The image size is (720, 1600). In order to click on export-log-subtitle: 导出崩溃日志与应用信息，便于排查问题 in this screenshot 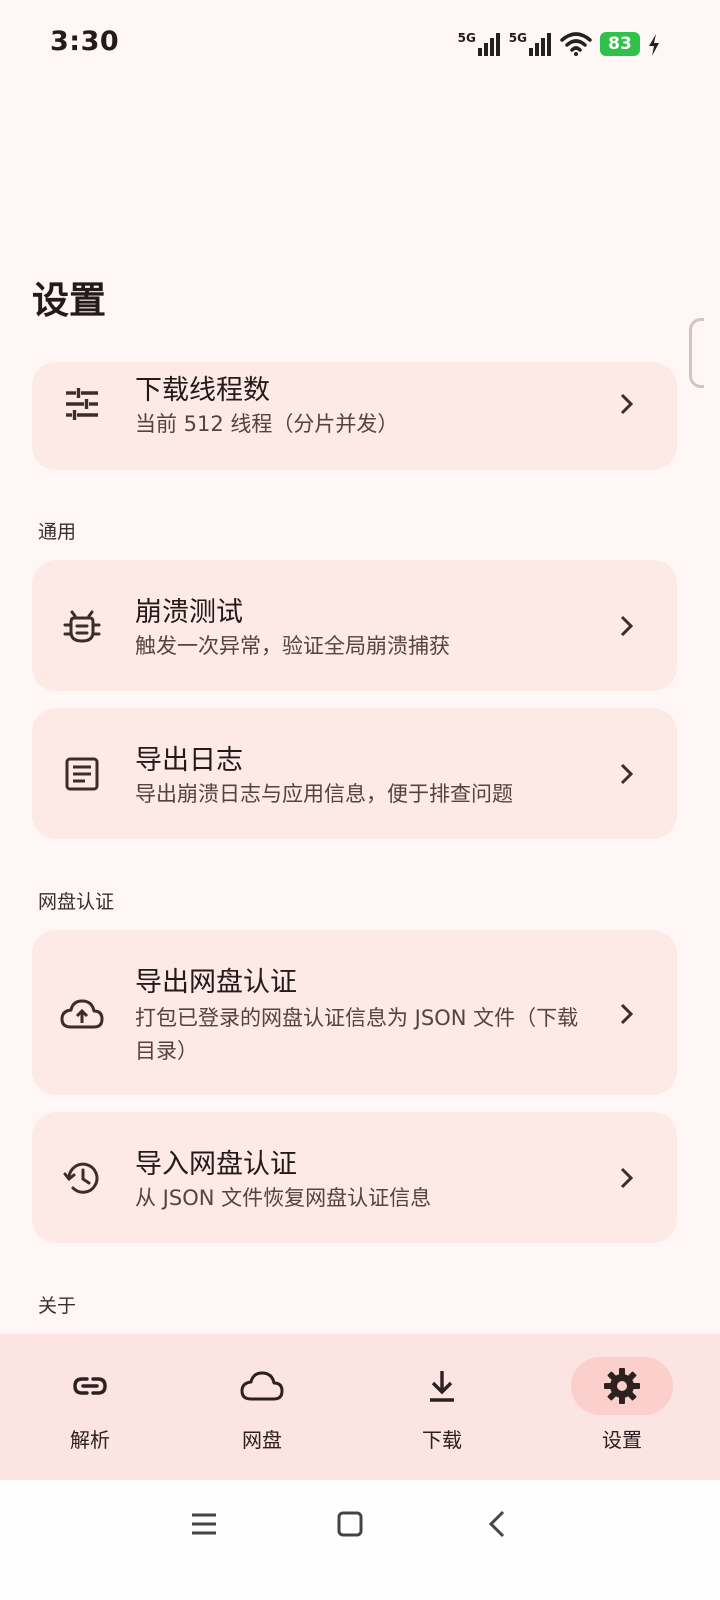, I will do `click(324, 794)`.